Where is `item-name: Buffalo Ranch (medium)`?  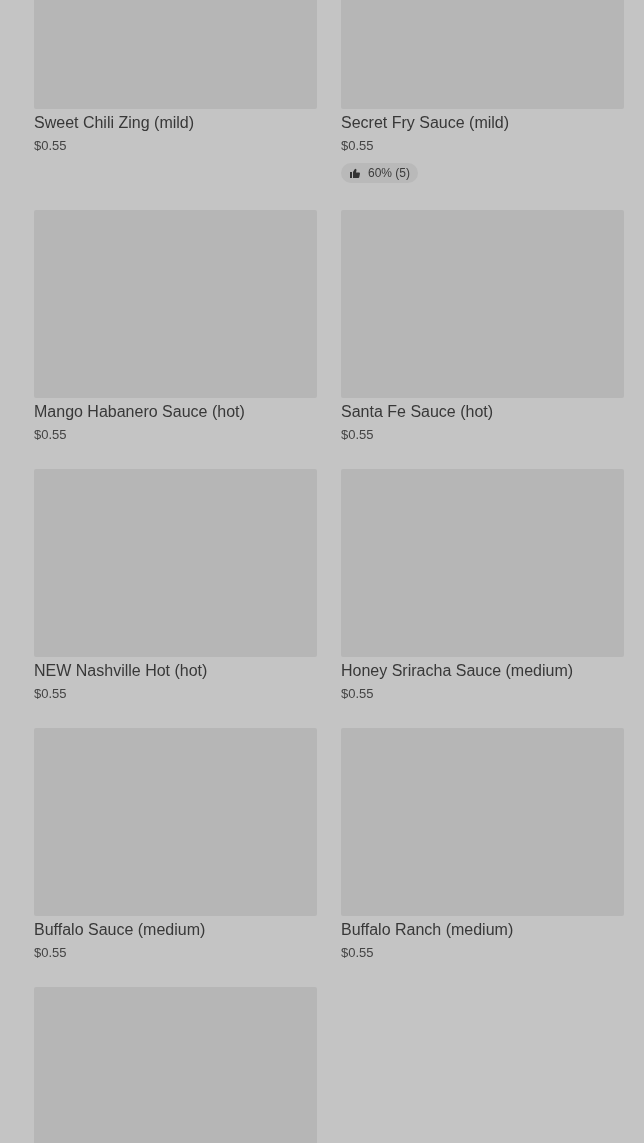
item-name: Buffalo Ranch (medium) is located at coordinates (428, 930).